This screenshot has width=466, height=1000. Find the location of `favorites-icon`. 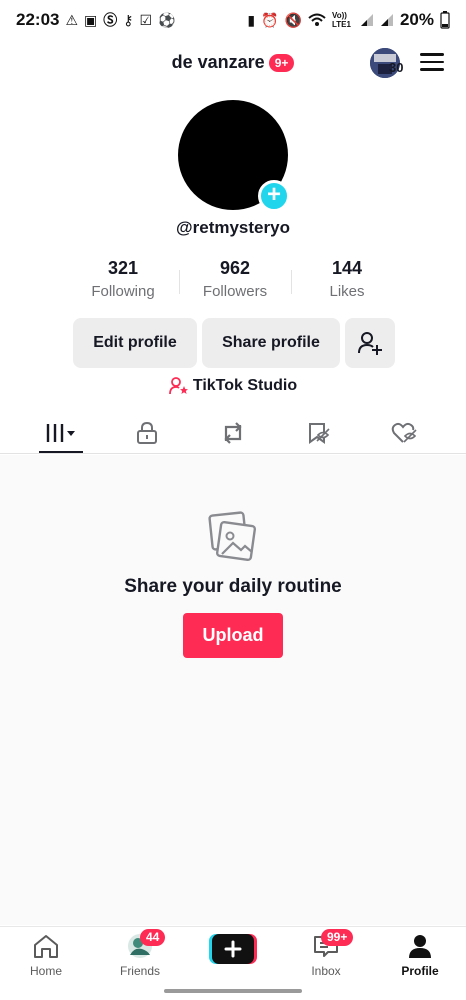

favorites-icon is located at coordinates (319, 433).